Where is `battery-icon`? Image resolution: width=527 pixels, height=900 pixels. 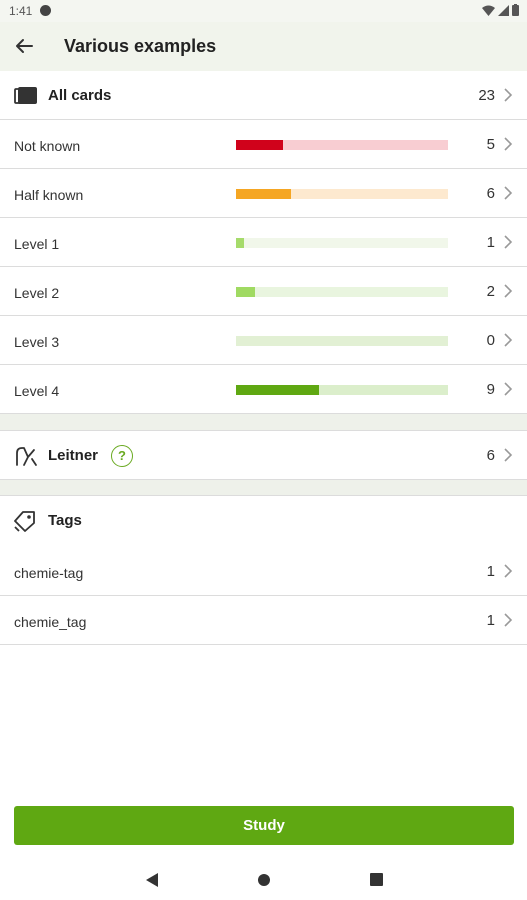 battery-icon is located at coordinates (515, 10).